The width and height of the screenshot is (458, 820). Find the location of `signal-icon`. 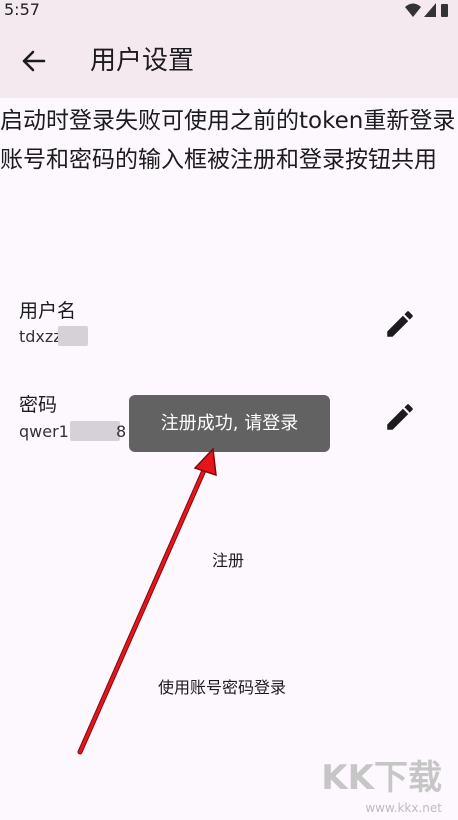

signal-icon is located at coordinates (430, 10).